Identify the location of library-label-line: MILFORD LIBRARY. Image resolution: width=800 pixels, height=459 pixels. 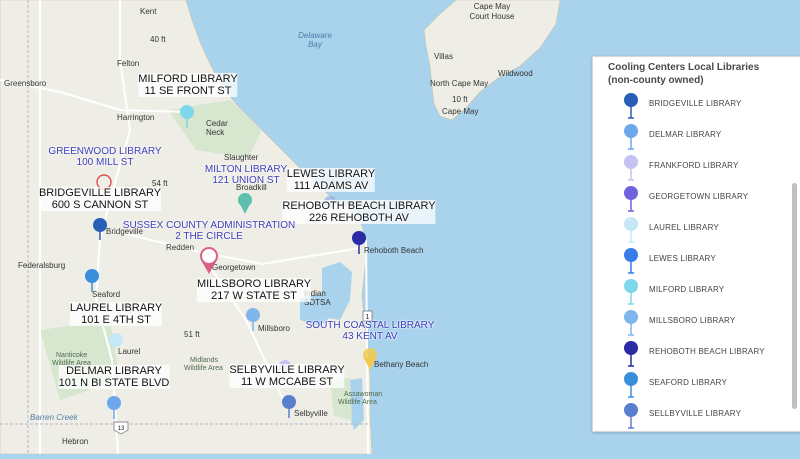
(188, 79).